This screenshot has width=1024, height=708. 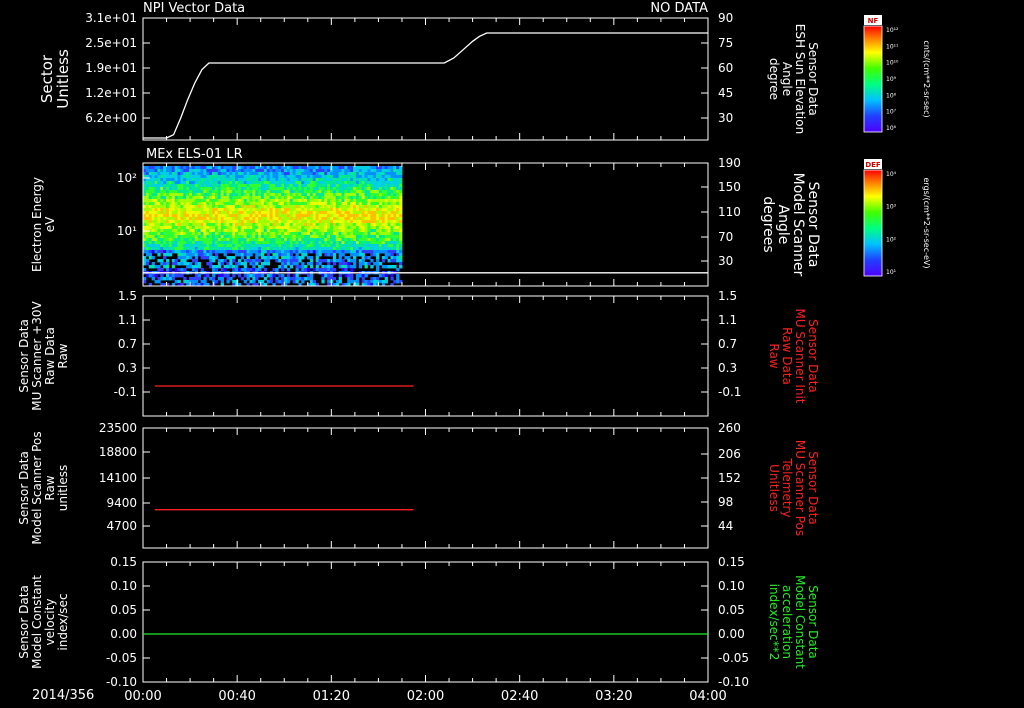 I want to click on y-tick-label: 1.1, so click(x=127, y=320).